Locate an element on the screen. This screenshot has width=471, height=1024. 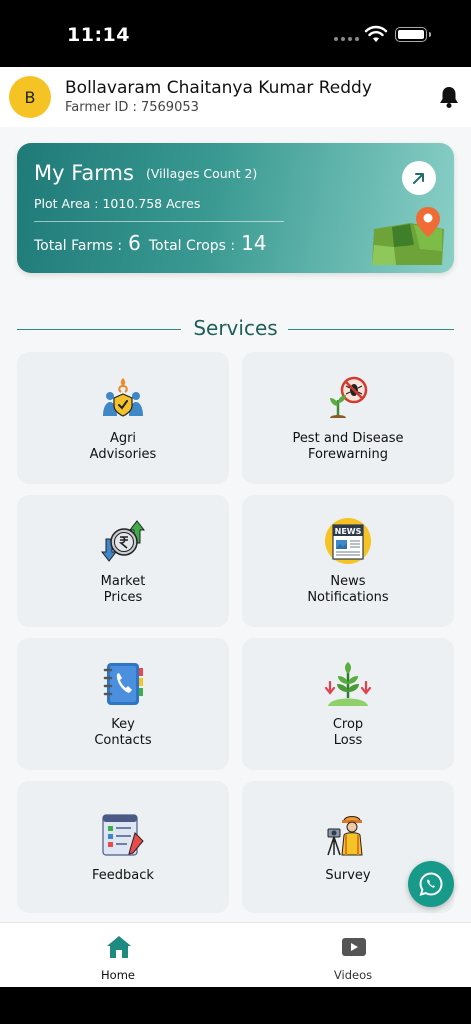
total-farms-label: Total Farms : is located at coordinates (78, 246).